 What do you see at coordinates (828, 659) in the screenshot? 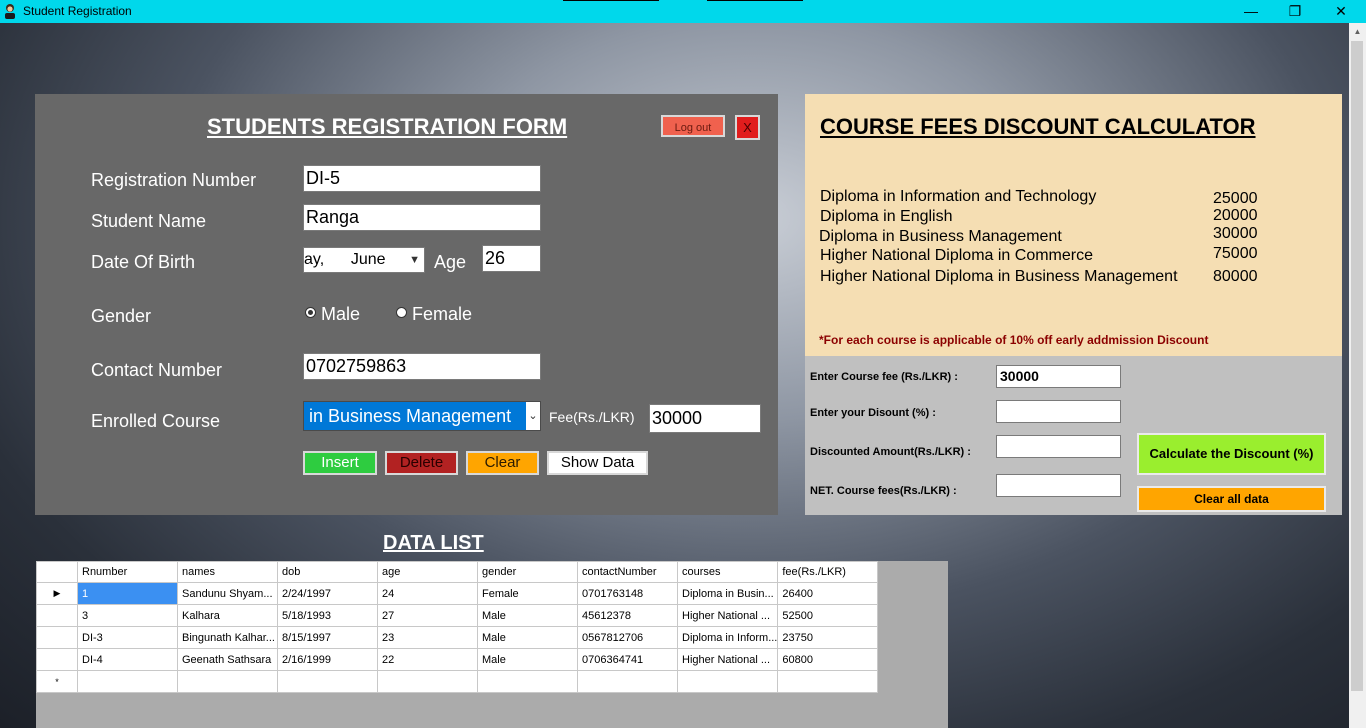
I see `table-cell: 60800` at bounding box center [828, 659].